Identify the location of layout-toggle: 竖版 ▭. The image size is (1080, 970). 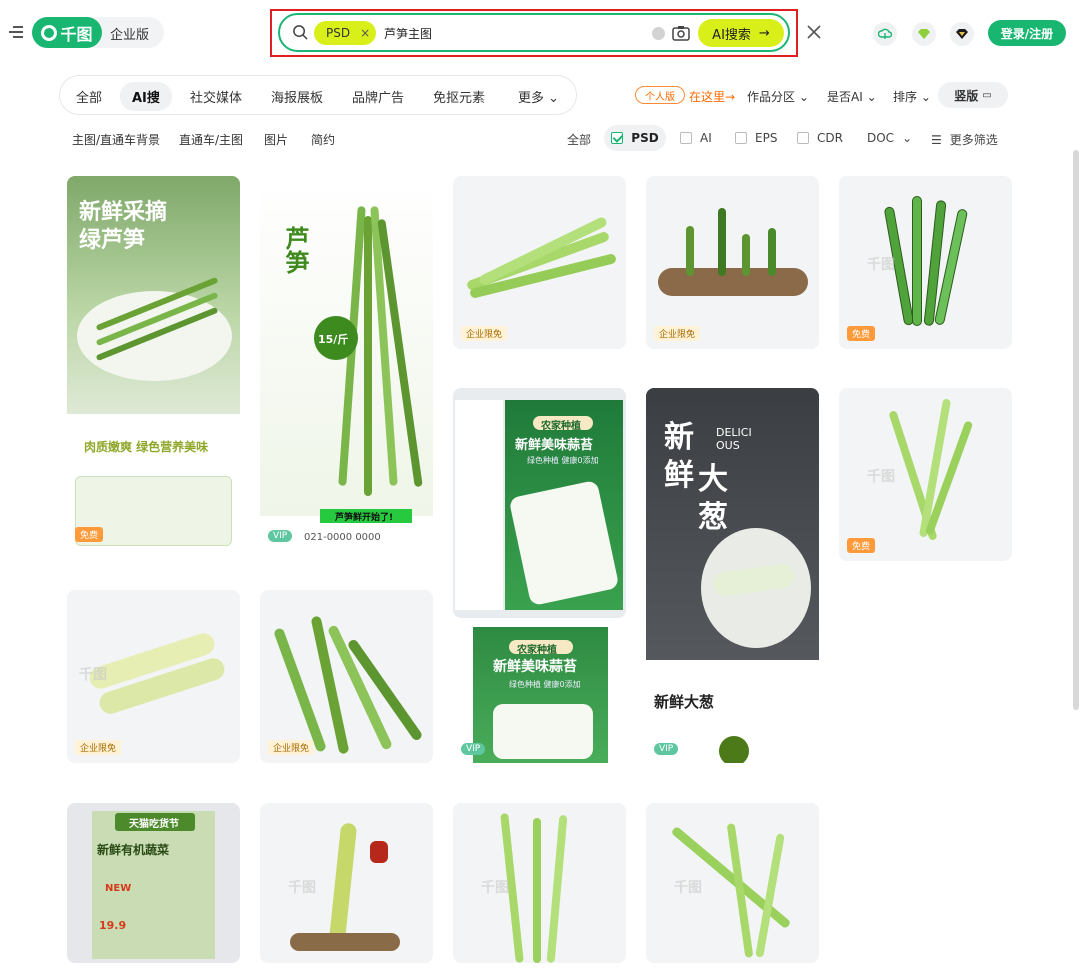
(973, 95).